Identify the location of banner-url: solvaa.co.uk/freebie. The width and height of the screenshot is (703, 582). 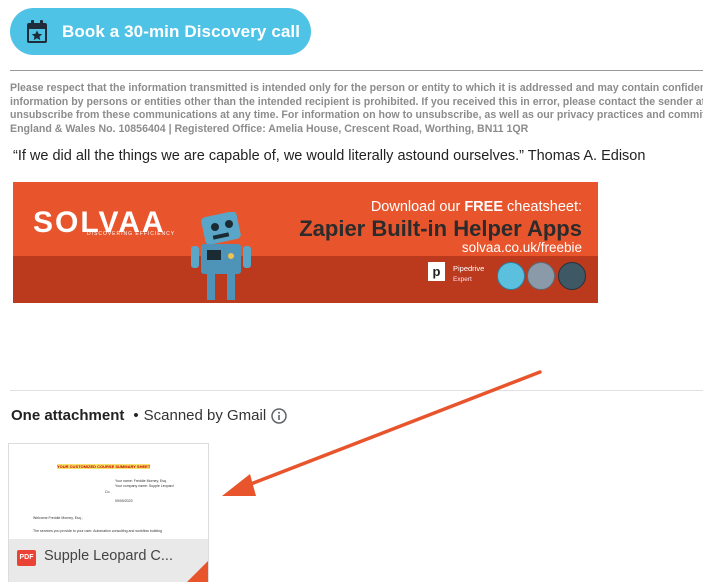
(521, 247).